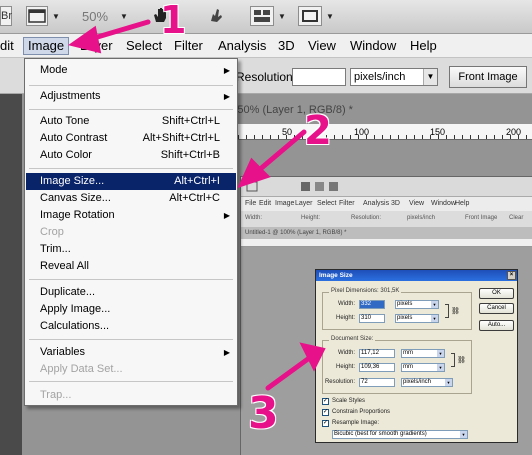 This screenshot has height=455, width=532. Describe the element at coordinates (290, 372) in the screenshot. I see `arrow-3-shaft` at that location.